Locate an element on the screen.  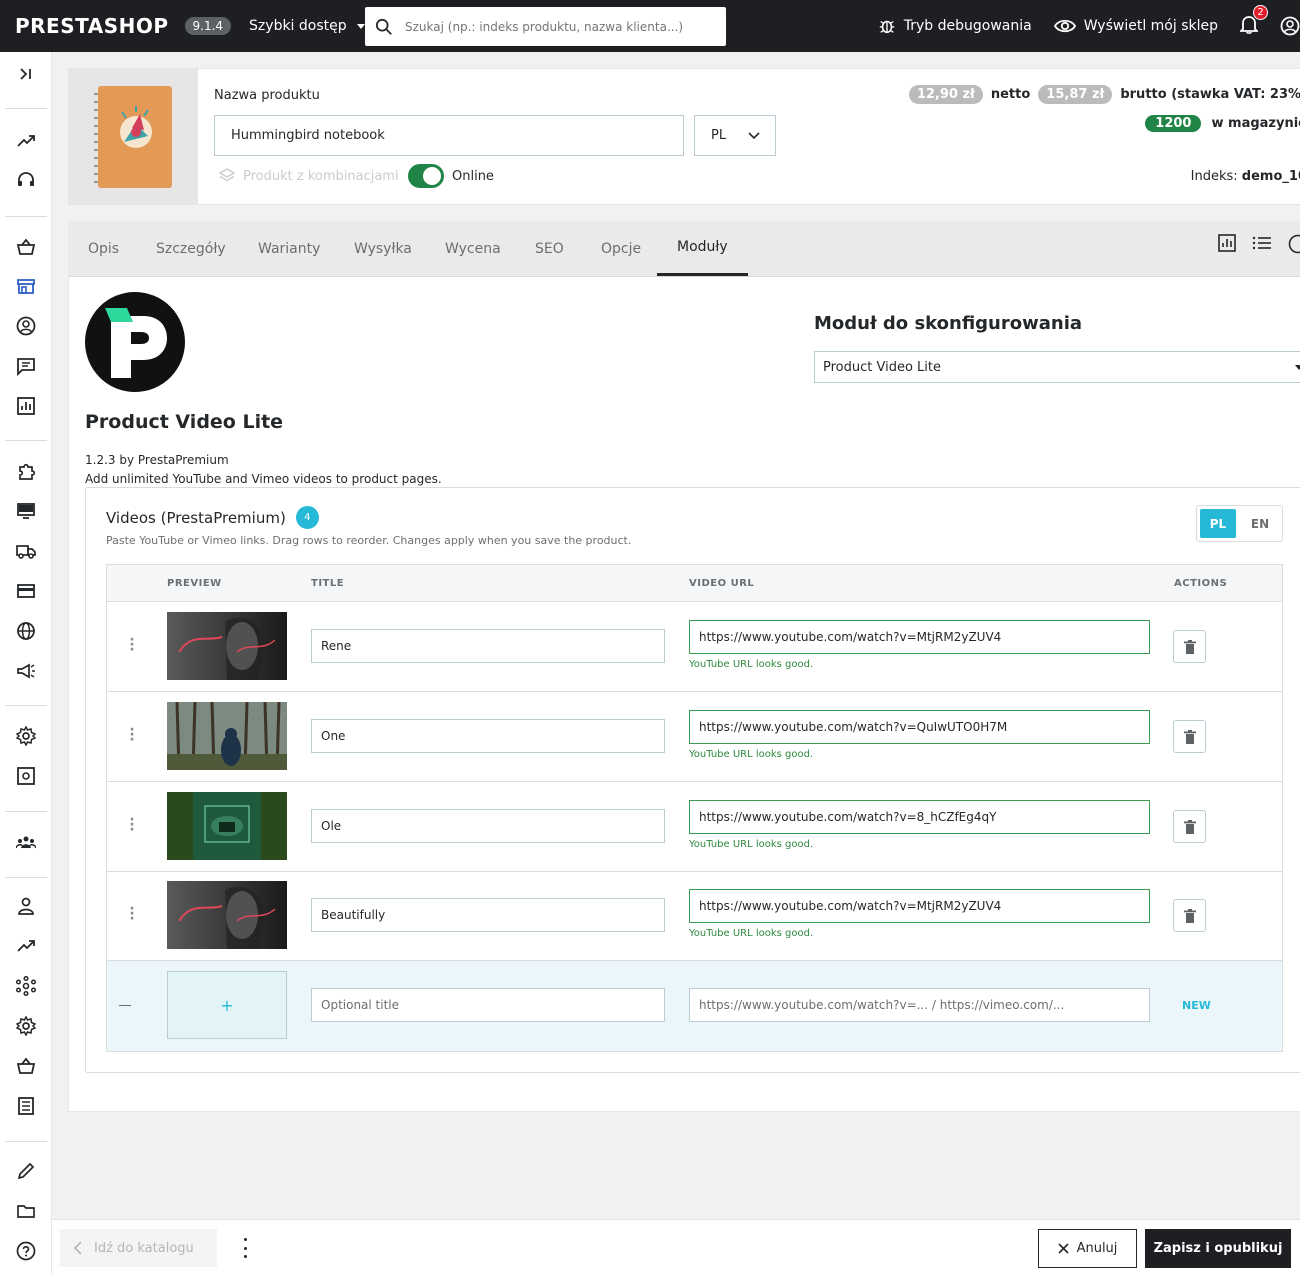
pencil-icon is located at coordinates (26, 1171).